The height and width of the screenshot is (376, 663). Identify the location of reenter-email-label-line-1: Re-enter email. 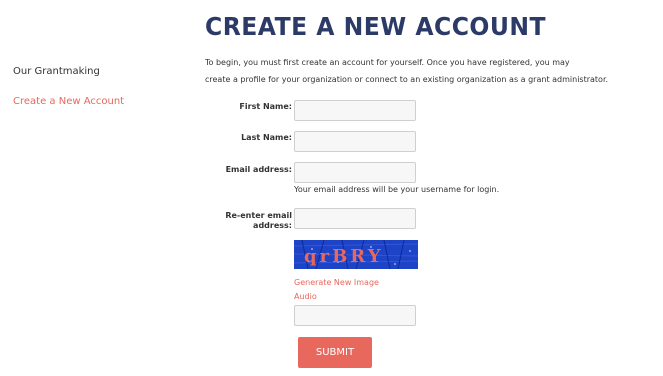
(258, 215).